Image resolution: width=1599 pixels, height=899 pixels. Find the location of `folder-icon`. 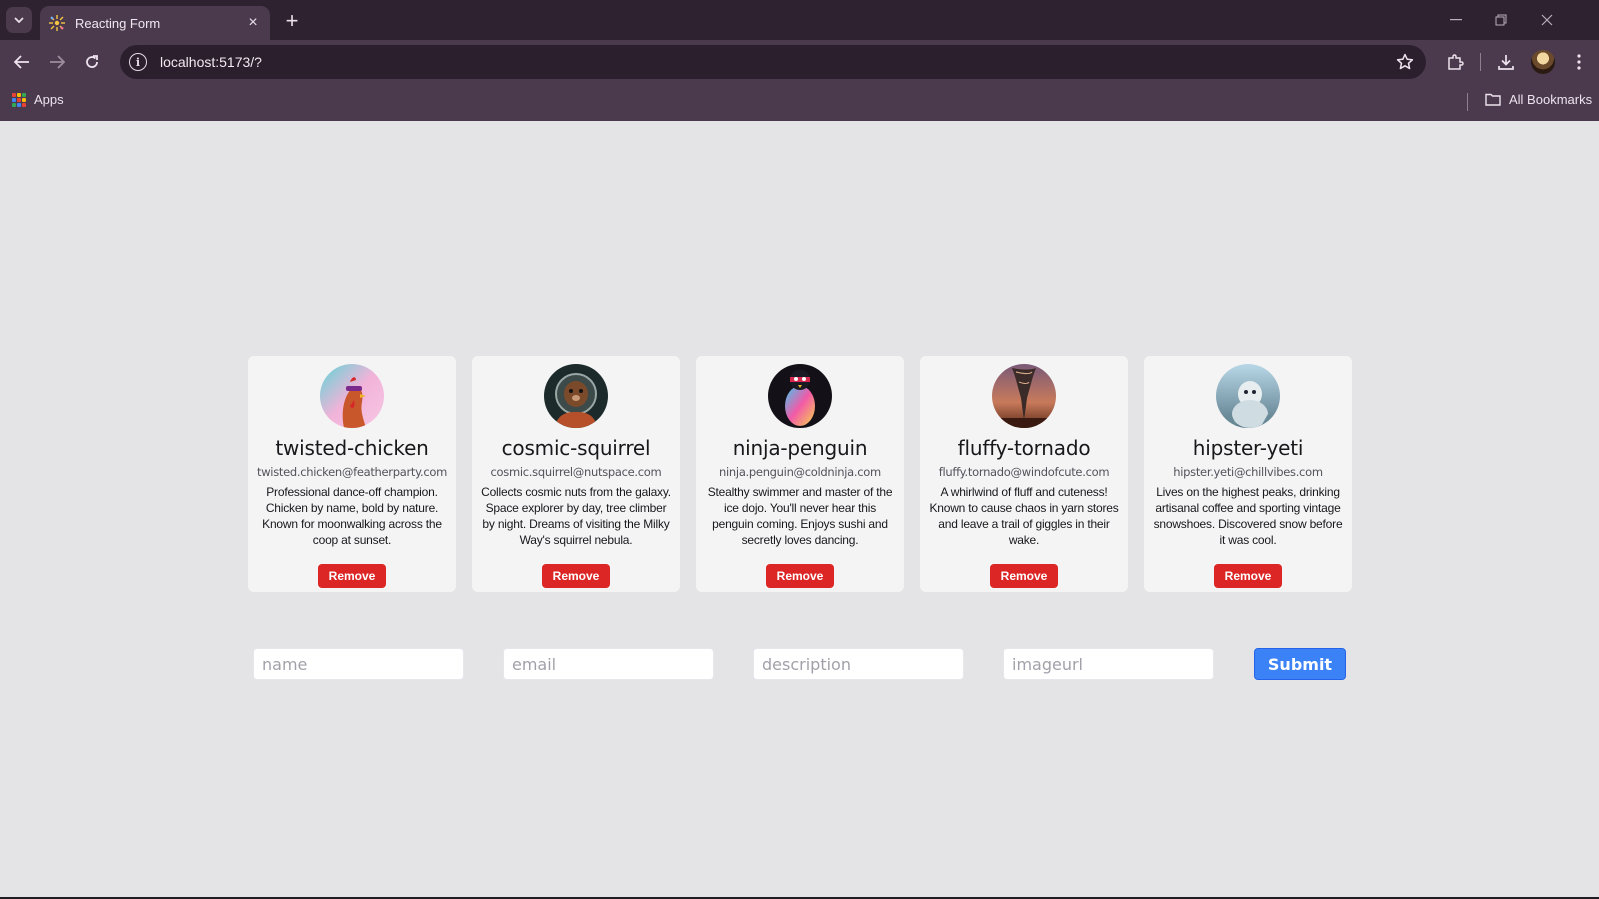

folder-icon is located at coordinates (1493, 99).